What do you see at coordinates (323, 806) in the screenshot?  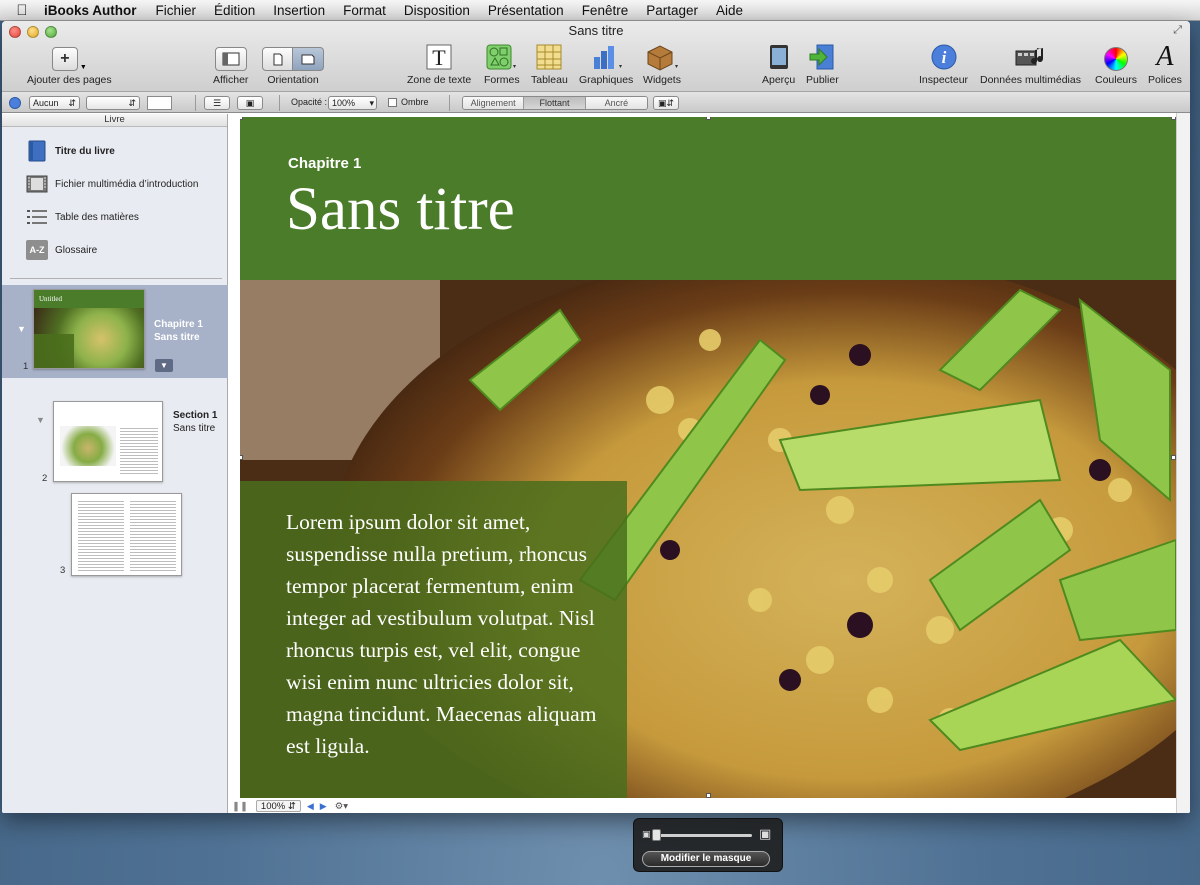 I see `next-page-icon: ▶` at bounding box center [323, 806].